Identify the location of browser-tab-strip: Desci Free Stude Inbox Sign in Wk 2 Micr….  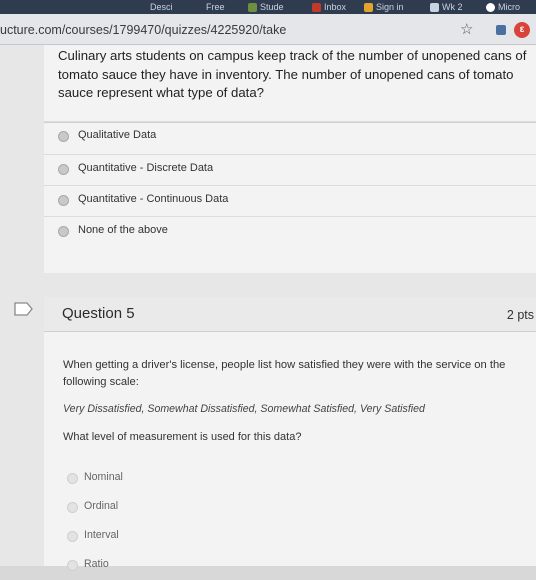
(268, 7).